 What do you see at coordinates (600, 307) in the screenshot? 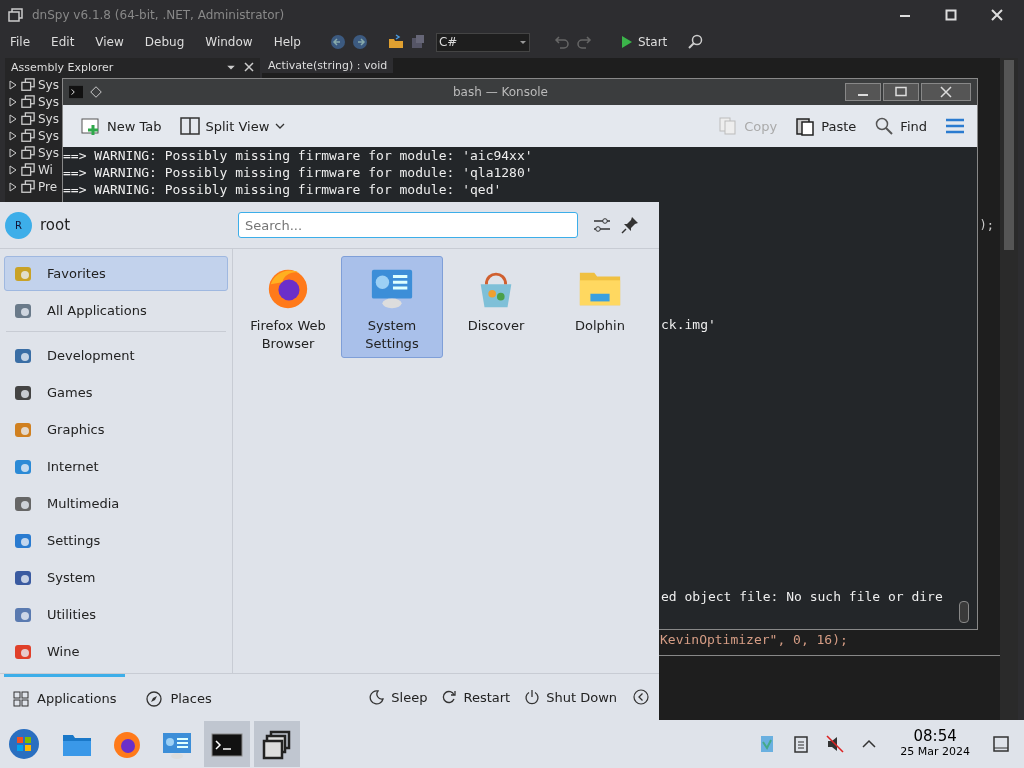
I see `app-tile: Dolphin` at bounding box center [600, 307].